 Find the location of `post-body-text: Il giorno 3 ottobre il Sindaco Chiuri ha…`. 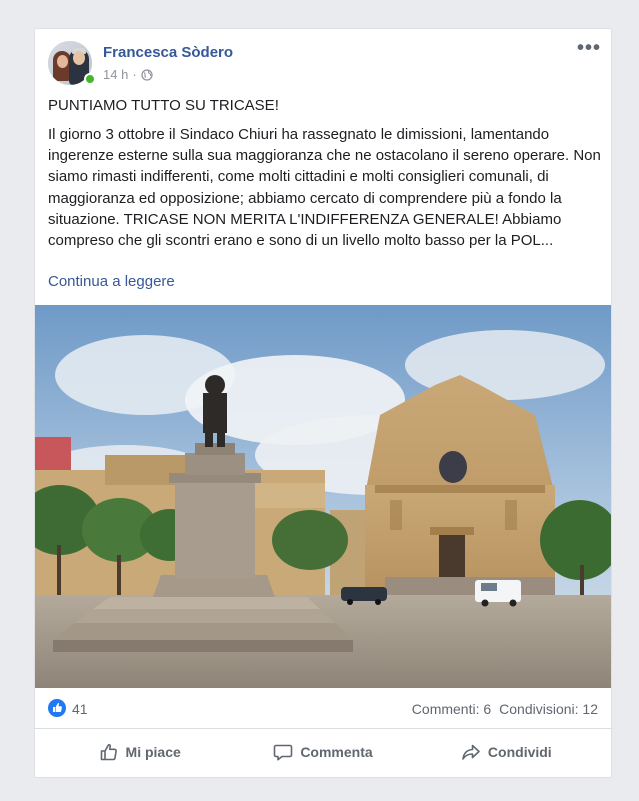

post-body-text: Il giorno 3 ottobre il Sindaco Chiuri ha… is located at coordinates (324, 188).